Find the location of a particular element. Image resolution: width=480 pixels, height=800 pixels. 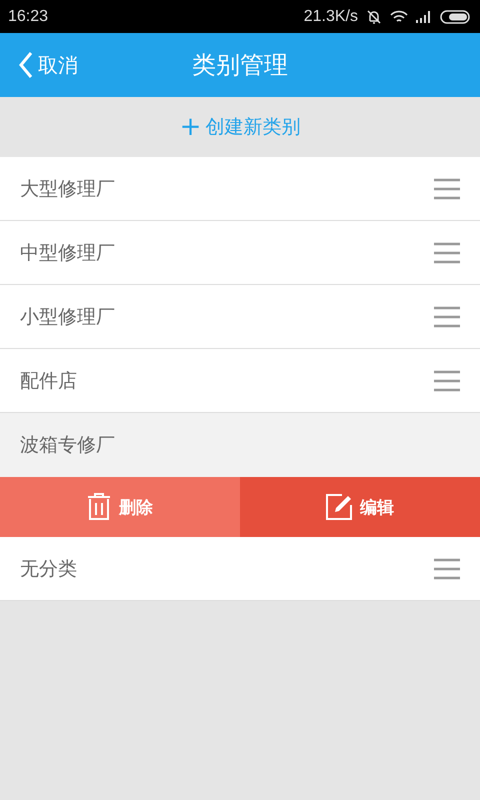

page-title: 类别管理 is located at coordinates (240, 65).